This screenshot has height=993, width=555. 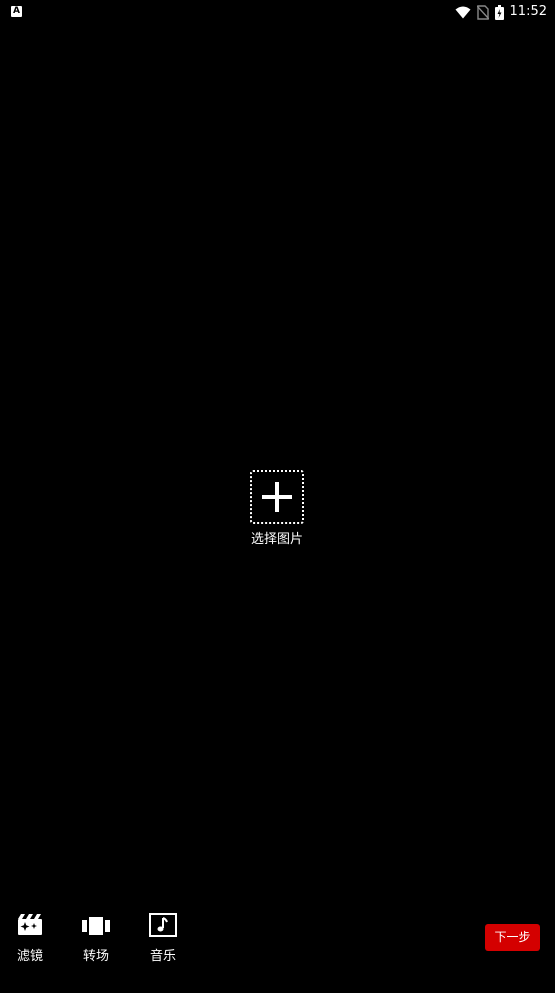 I want to click on music-label: 音乐, so click(x=162, y=956).